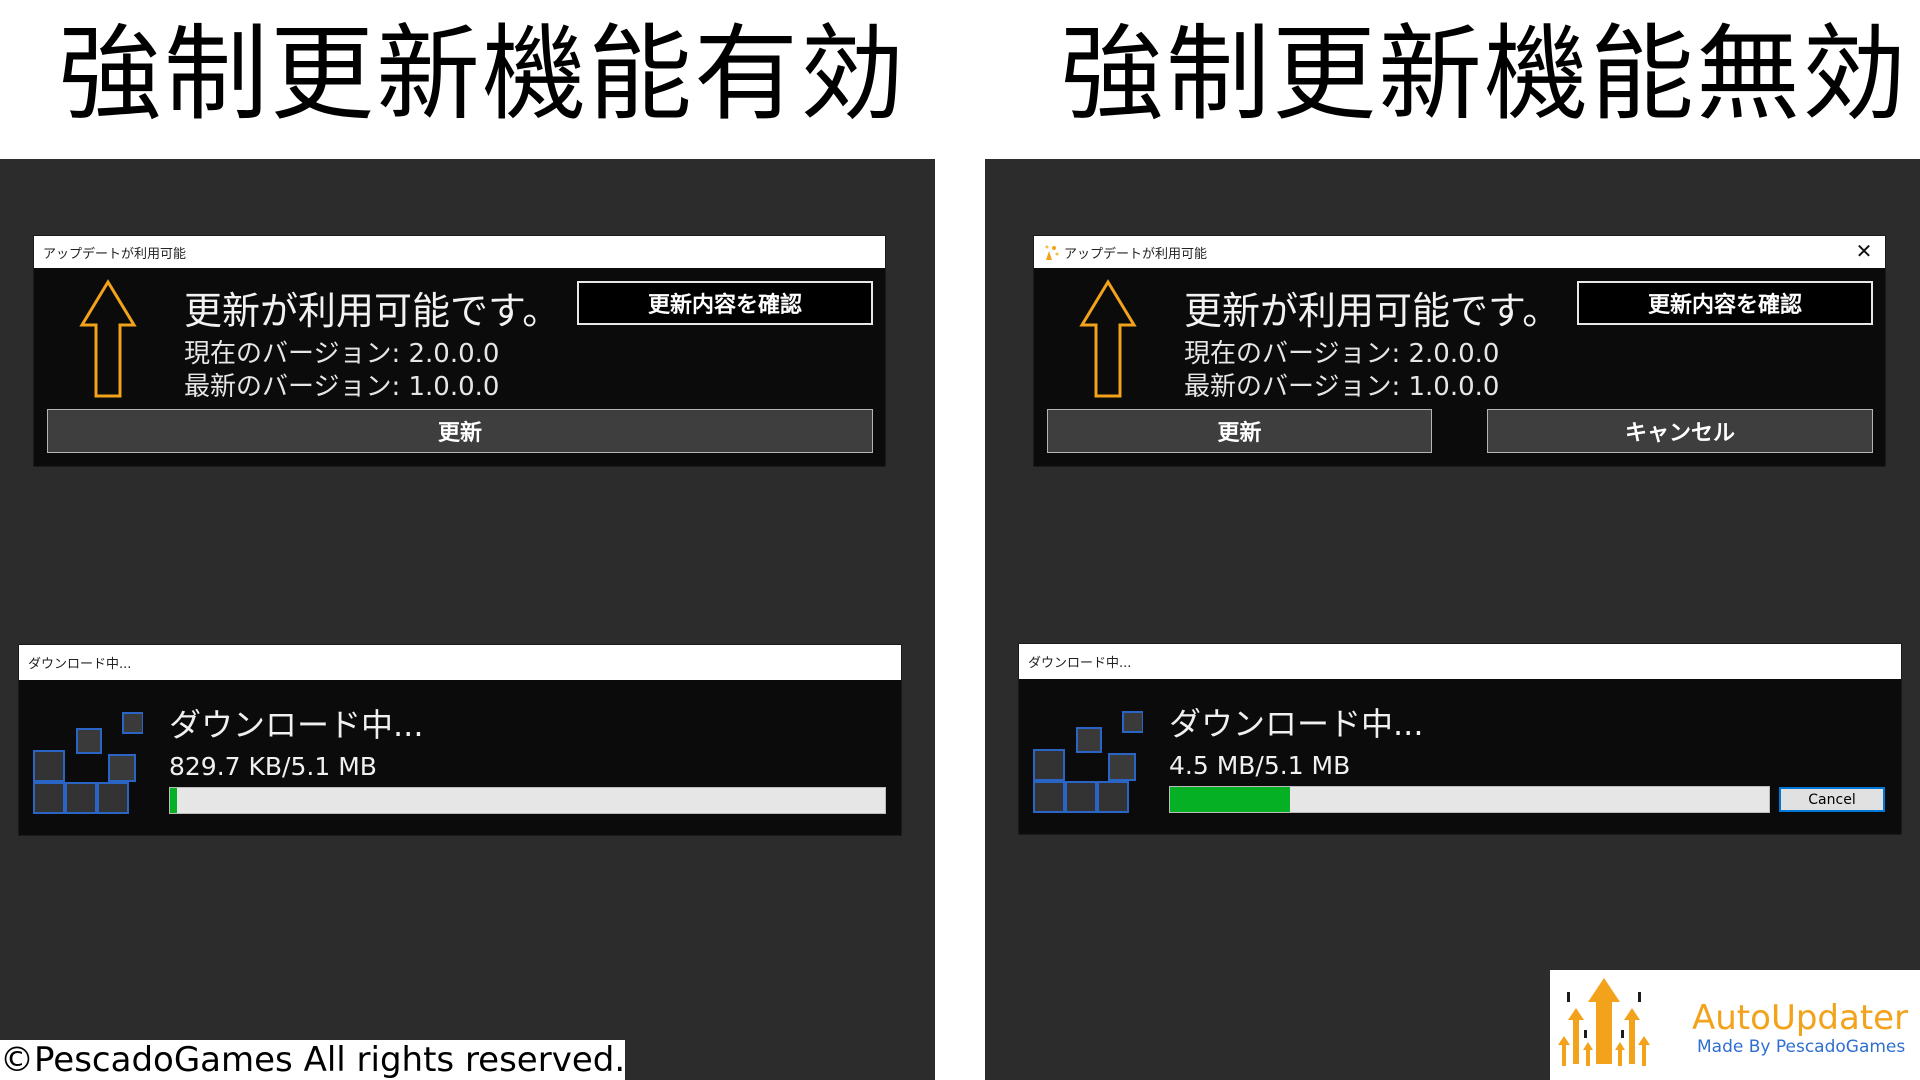 The height and width of the screenshot is (1080, 1920). What do you see at coordinates (1260, 765) in the screenshot?
I see `download-size: 4.5 MB/5.1 MB` at bounding box center [1260, 765].